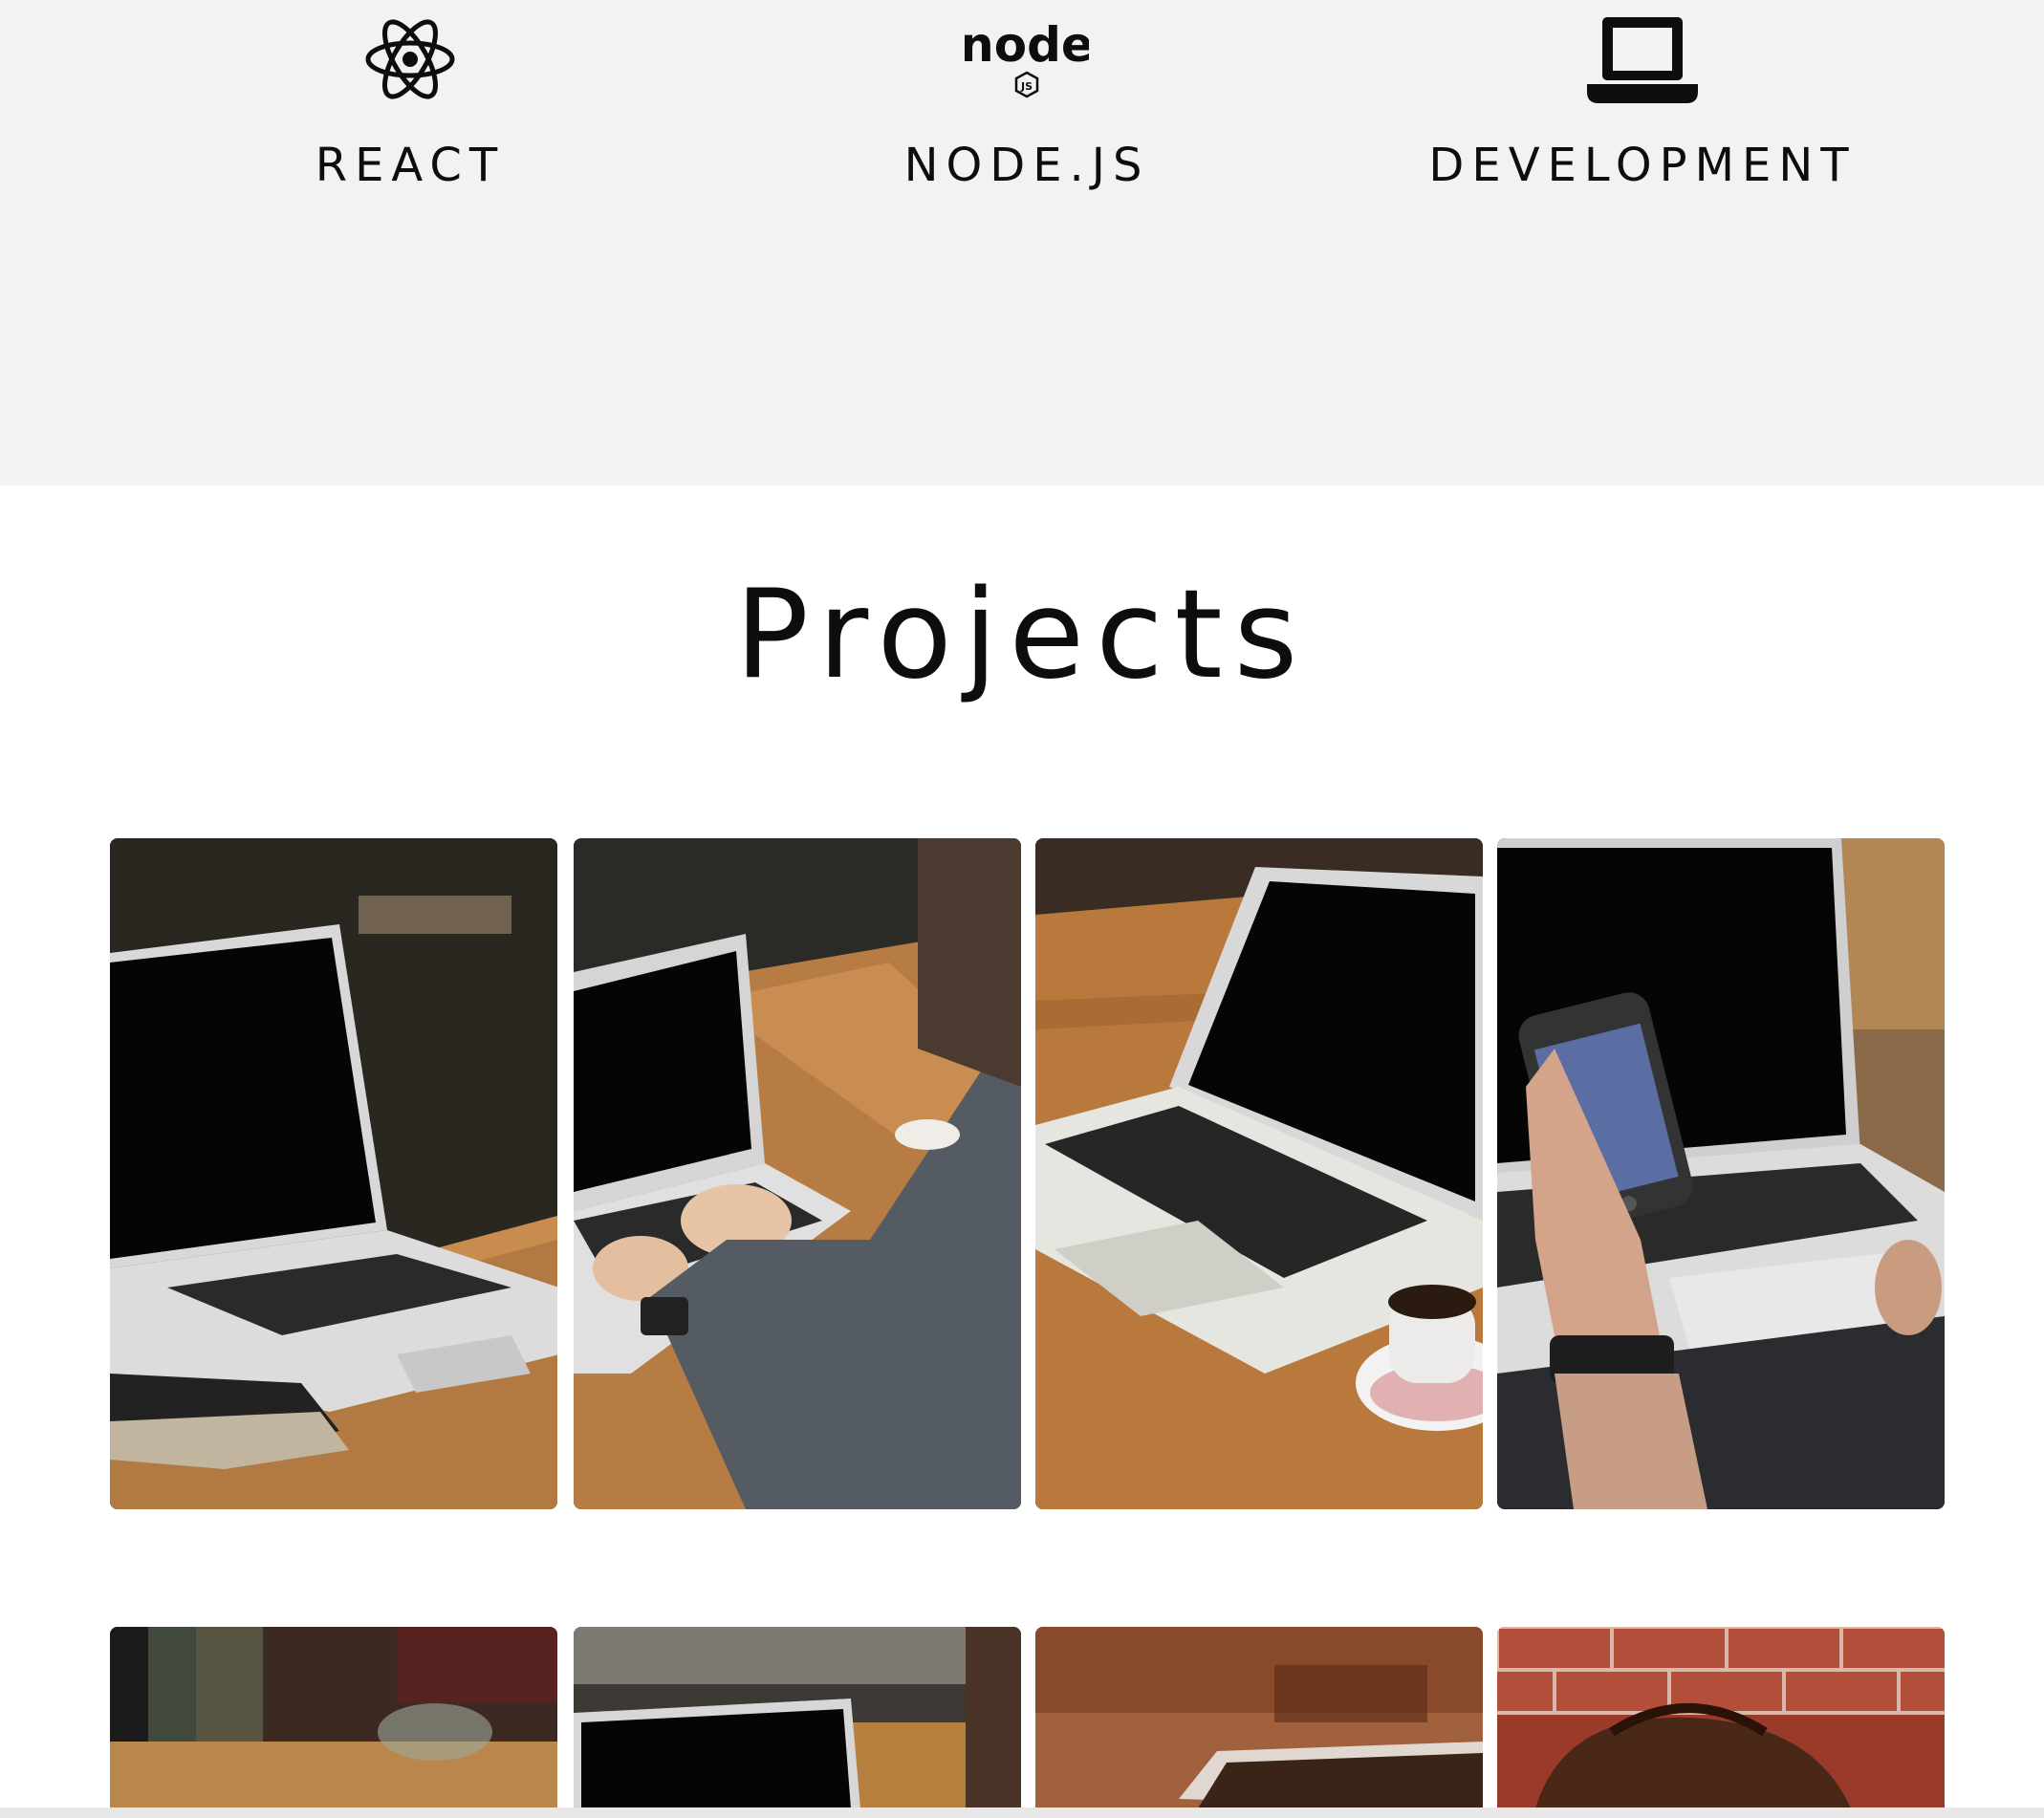 This screenshot has height=1818, width=2044. I want to click on page-bottom-divider, so click(1022, 1812).